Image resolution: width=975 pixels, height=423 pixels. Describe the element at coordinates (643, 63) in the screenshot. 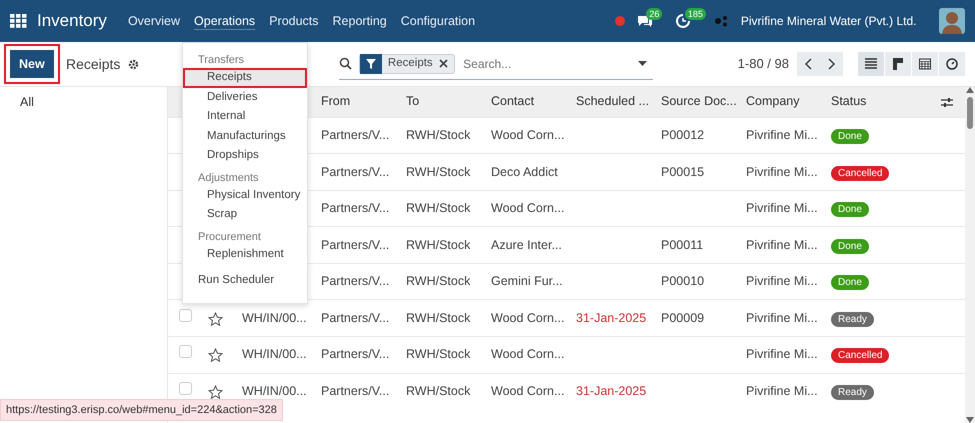

I see `caret-icon` at that location.